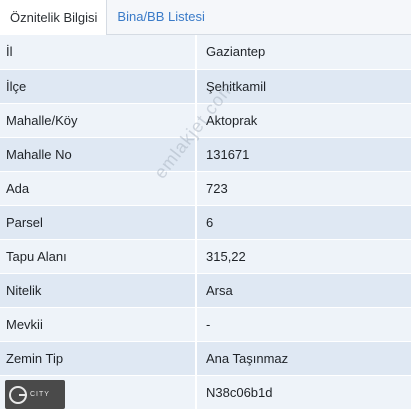 The image size is (411, 415). I want to click on row-value: Gaziantep, so click(303, 52).